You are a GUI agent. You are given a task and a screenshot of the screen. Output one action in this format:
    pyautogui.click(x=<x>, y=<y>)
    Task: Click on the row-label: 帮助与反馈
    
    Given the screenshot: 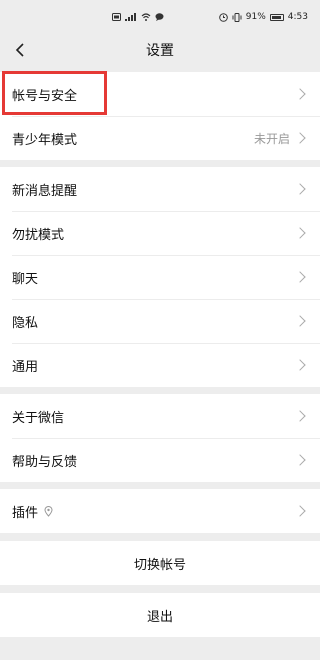 What is the action you would take?
    pyautogui.click(x=45, y=462)
    